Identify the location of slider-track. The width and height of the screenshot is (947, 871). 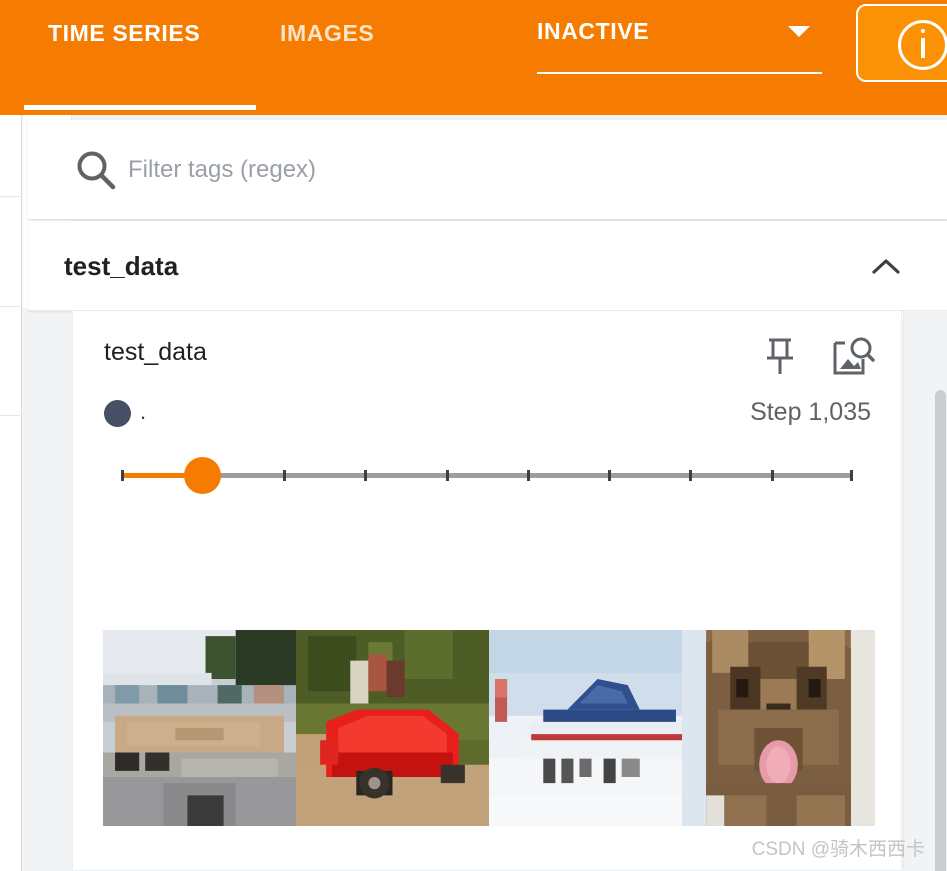
(487, 475).